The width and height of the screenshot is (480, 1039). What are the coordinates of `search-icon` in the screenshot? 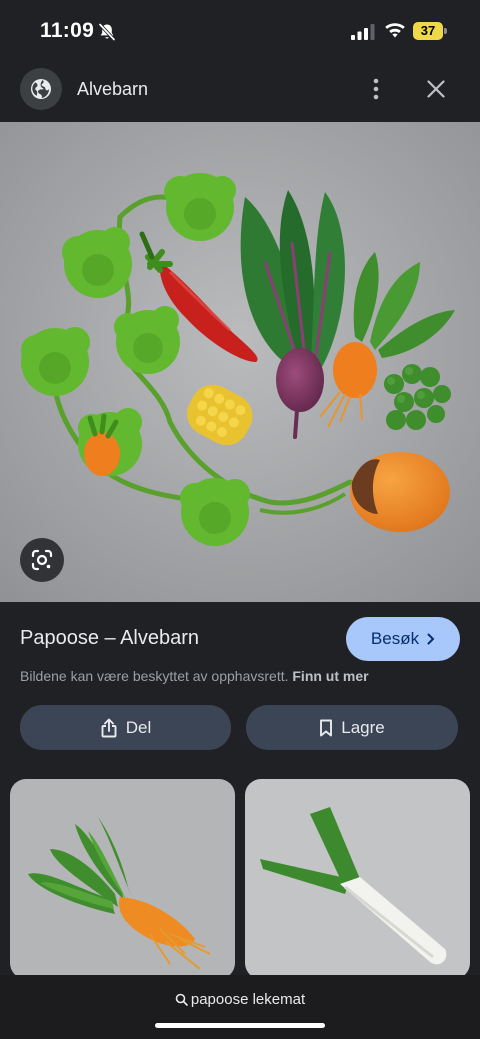 It's located at (181, 999).